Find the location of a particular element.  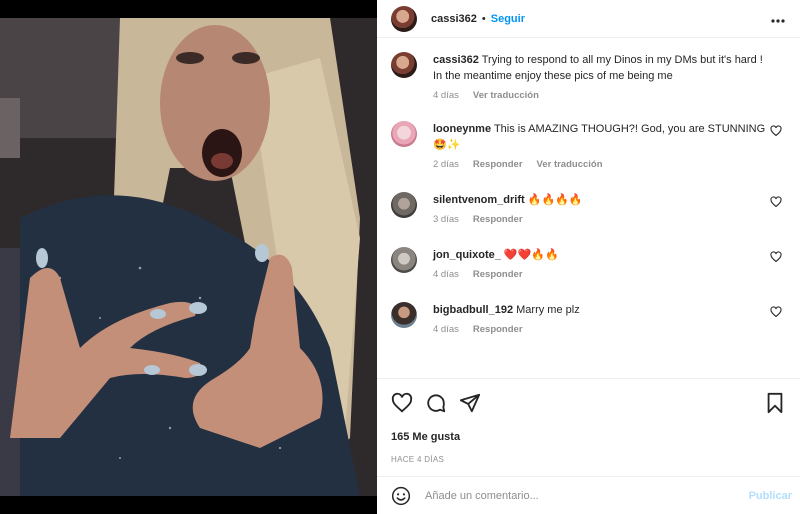

comment-content: ❤️❤️🔥🔥 is located at coordinates (531, 255).